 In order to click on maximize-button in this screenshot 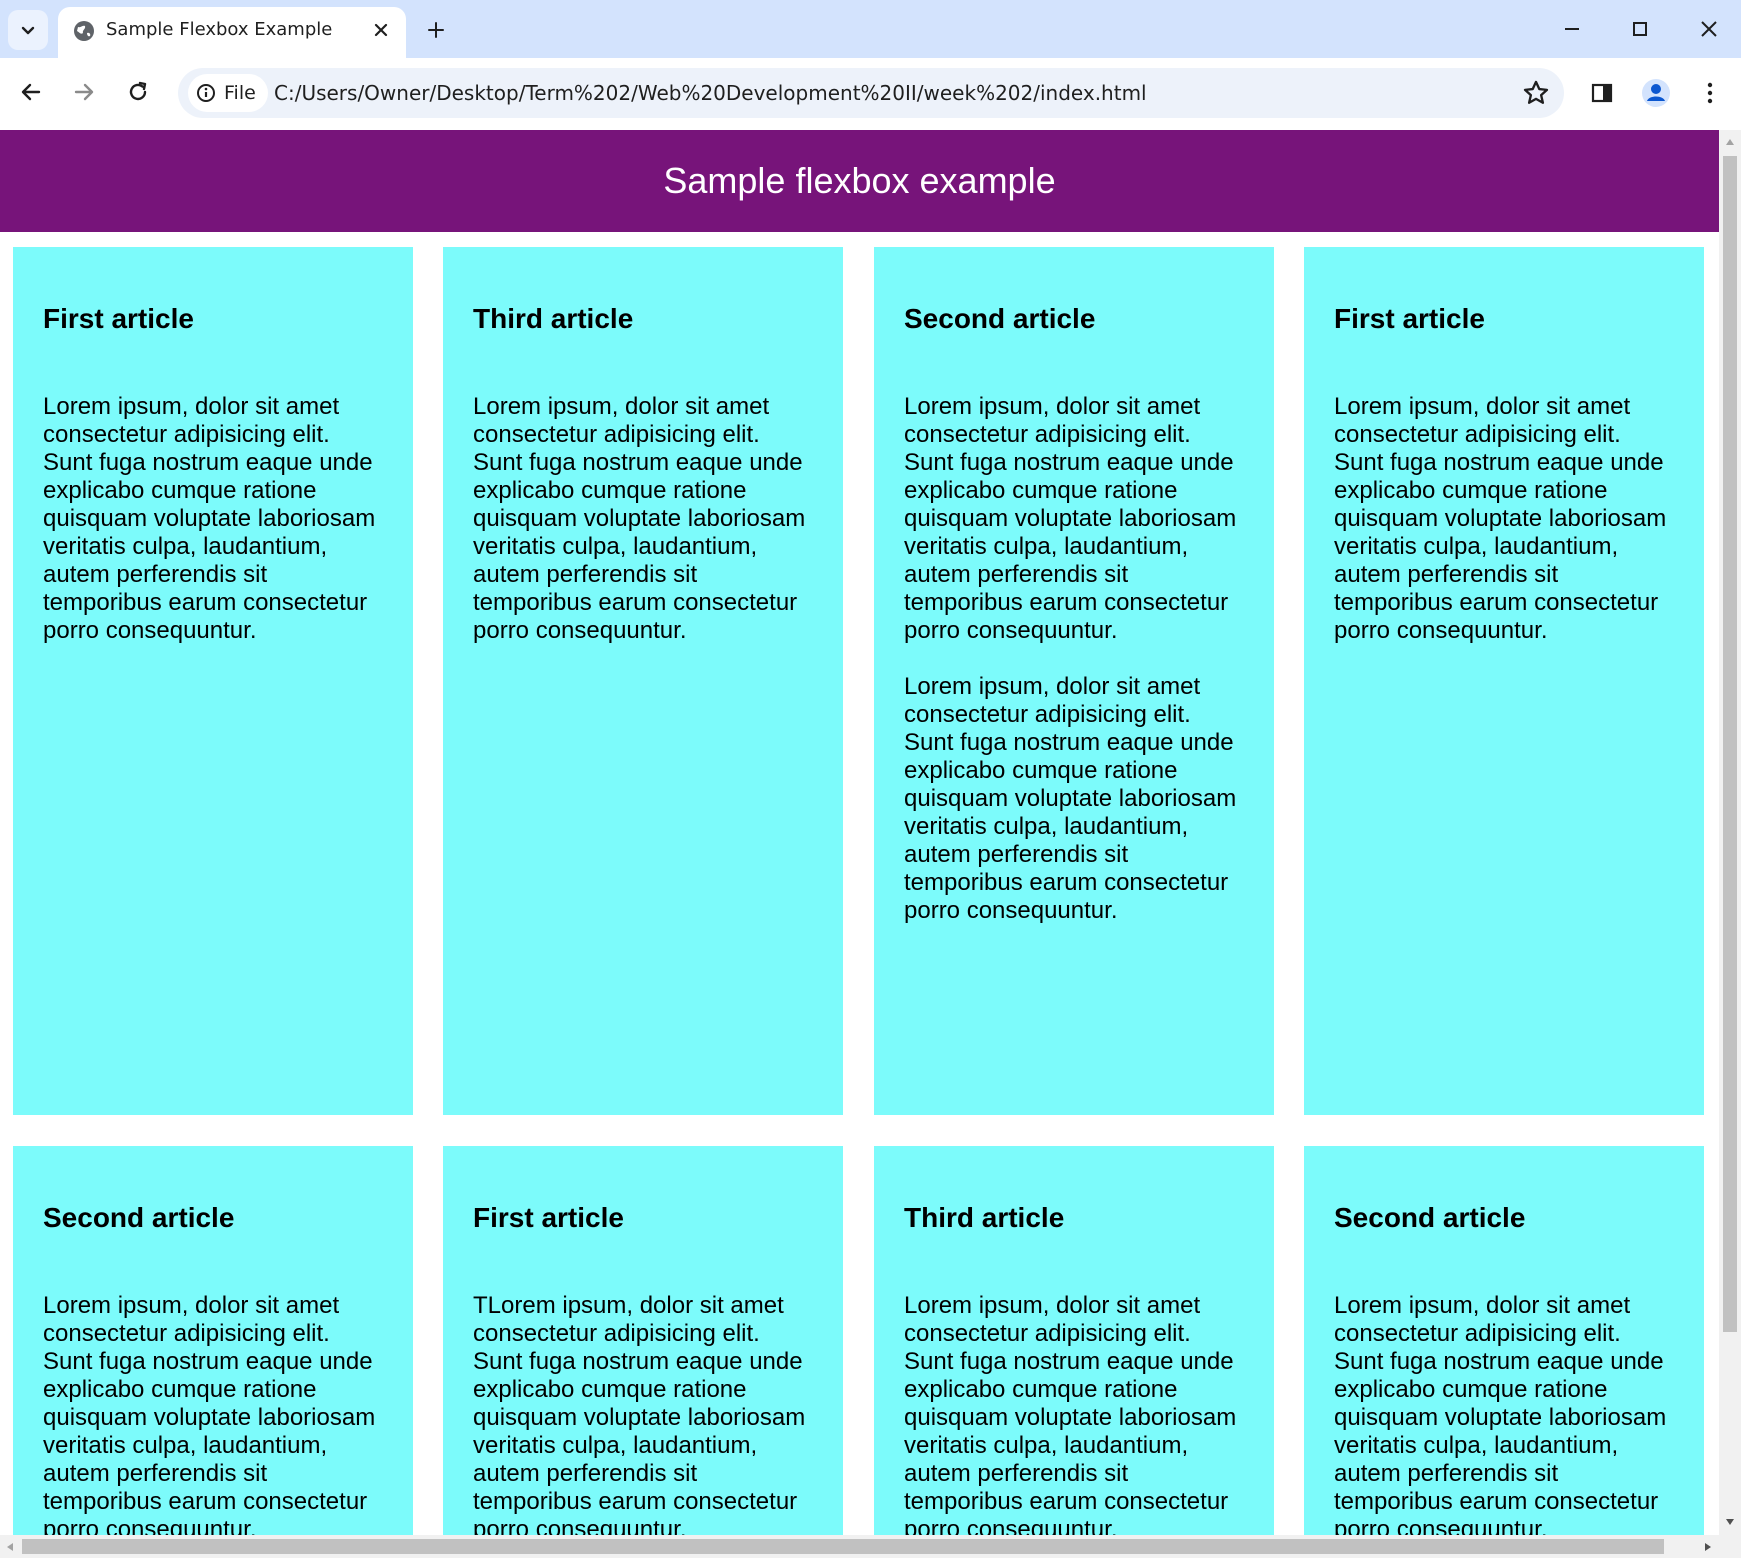, I will do `click(1640, 29)`.